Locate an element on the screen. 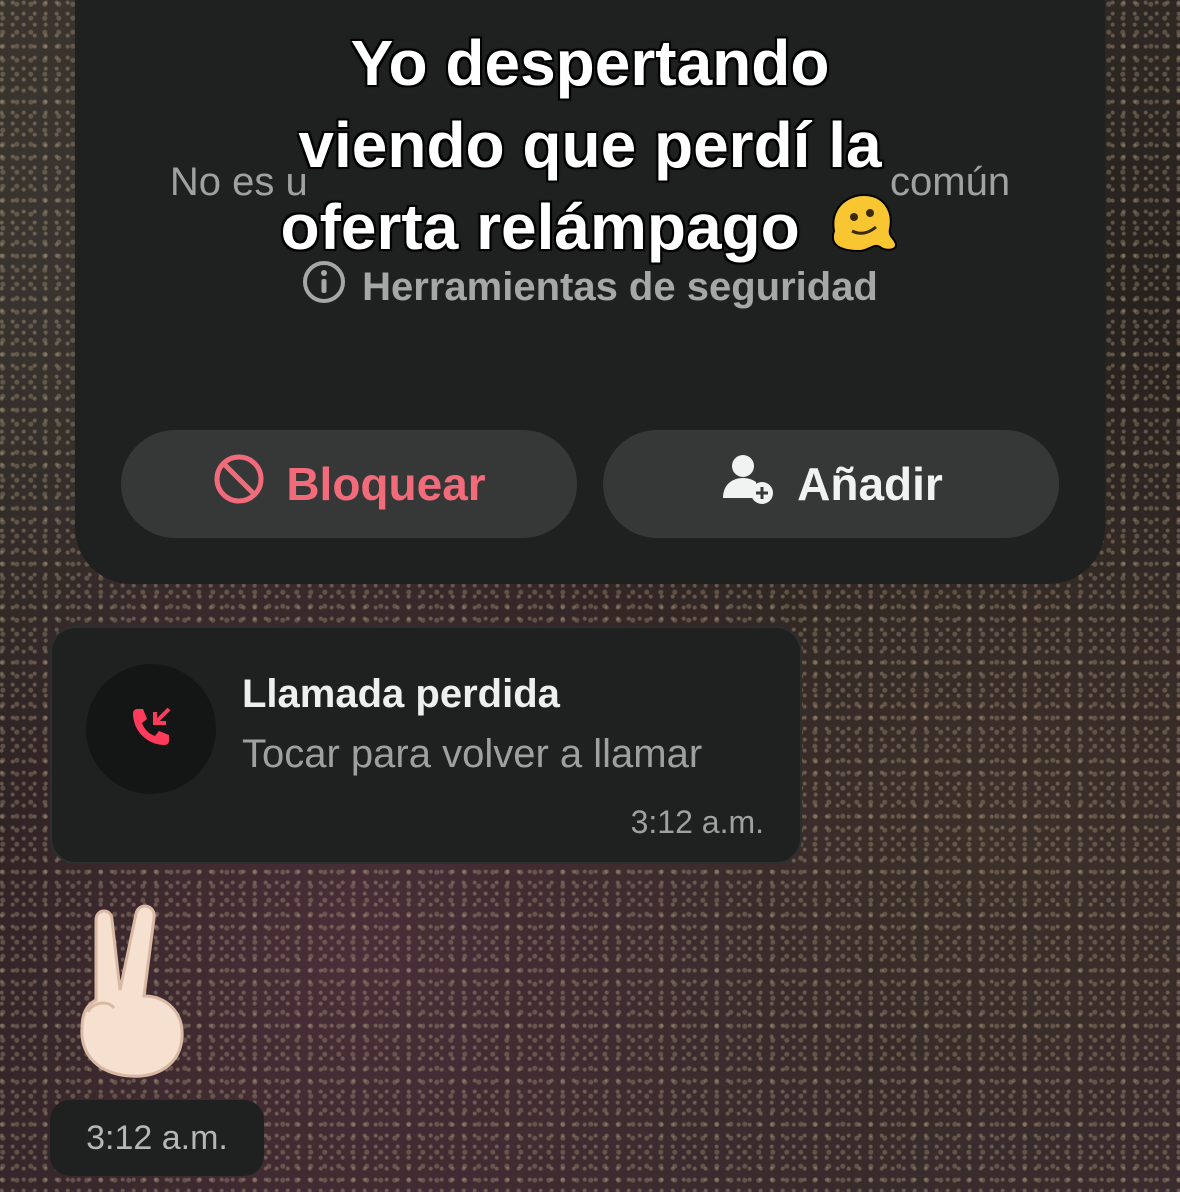  missed-call-time: 3:12 a.m. is located at coordinates (697, 822).